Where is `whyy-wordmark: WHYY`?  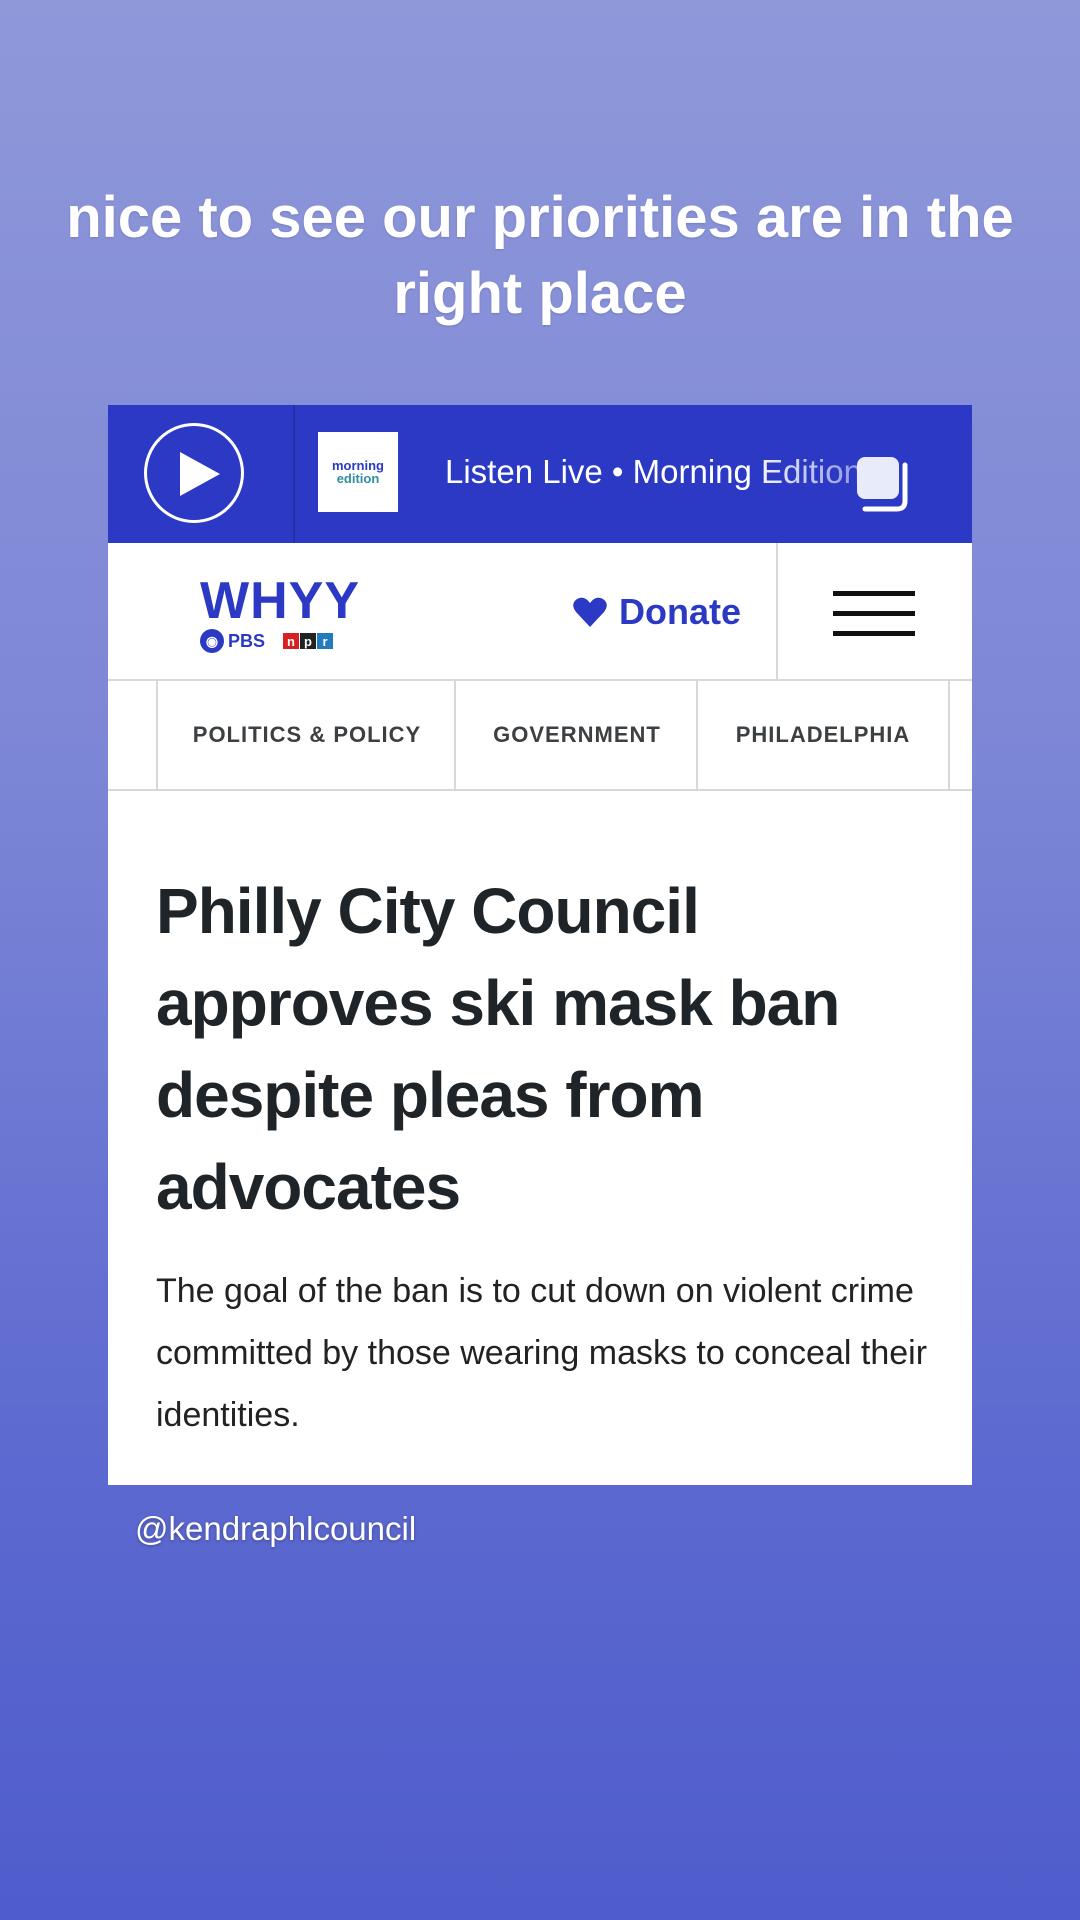 whyy-wordmark: WHYY is located at coordinates (280, 601).